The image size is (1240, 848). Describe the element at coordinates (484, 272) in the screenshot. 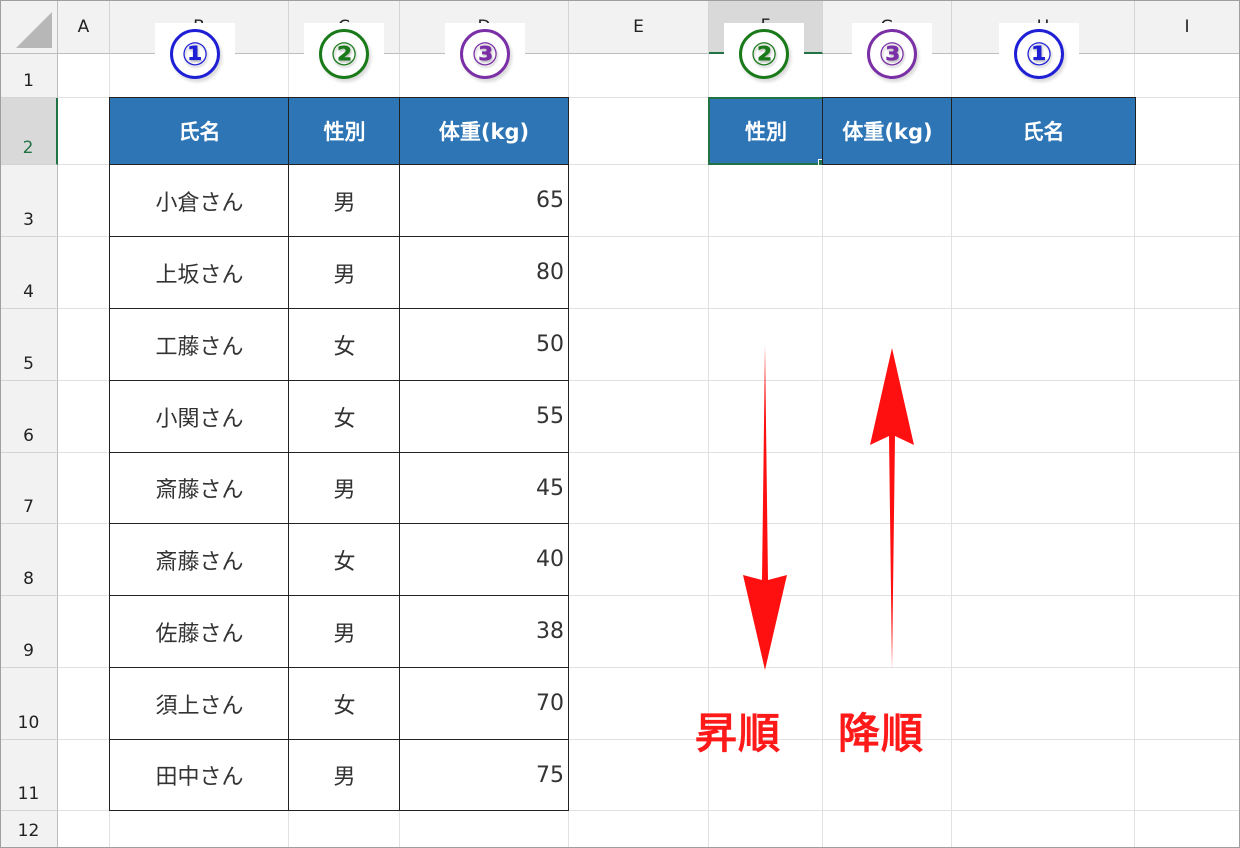

I see `weight-cell: 80` at that location.